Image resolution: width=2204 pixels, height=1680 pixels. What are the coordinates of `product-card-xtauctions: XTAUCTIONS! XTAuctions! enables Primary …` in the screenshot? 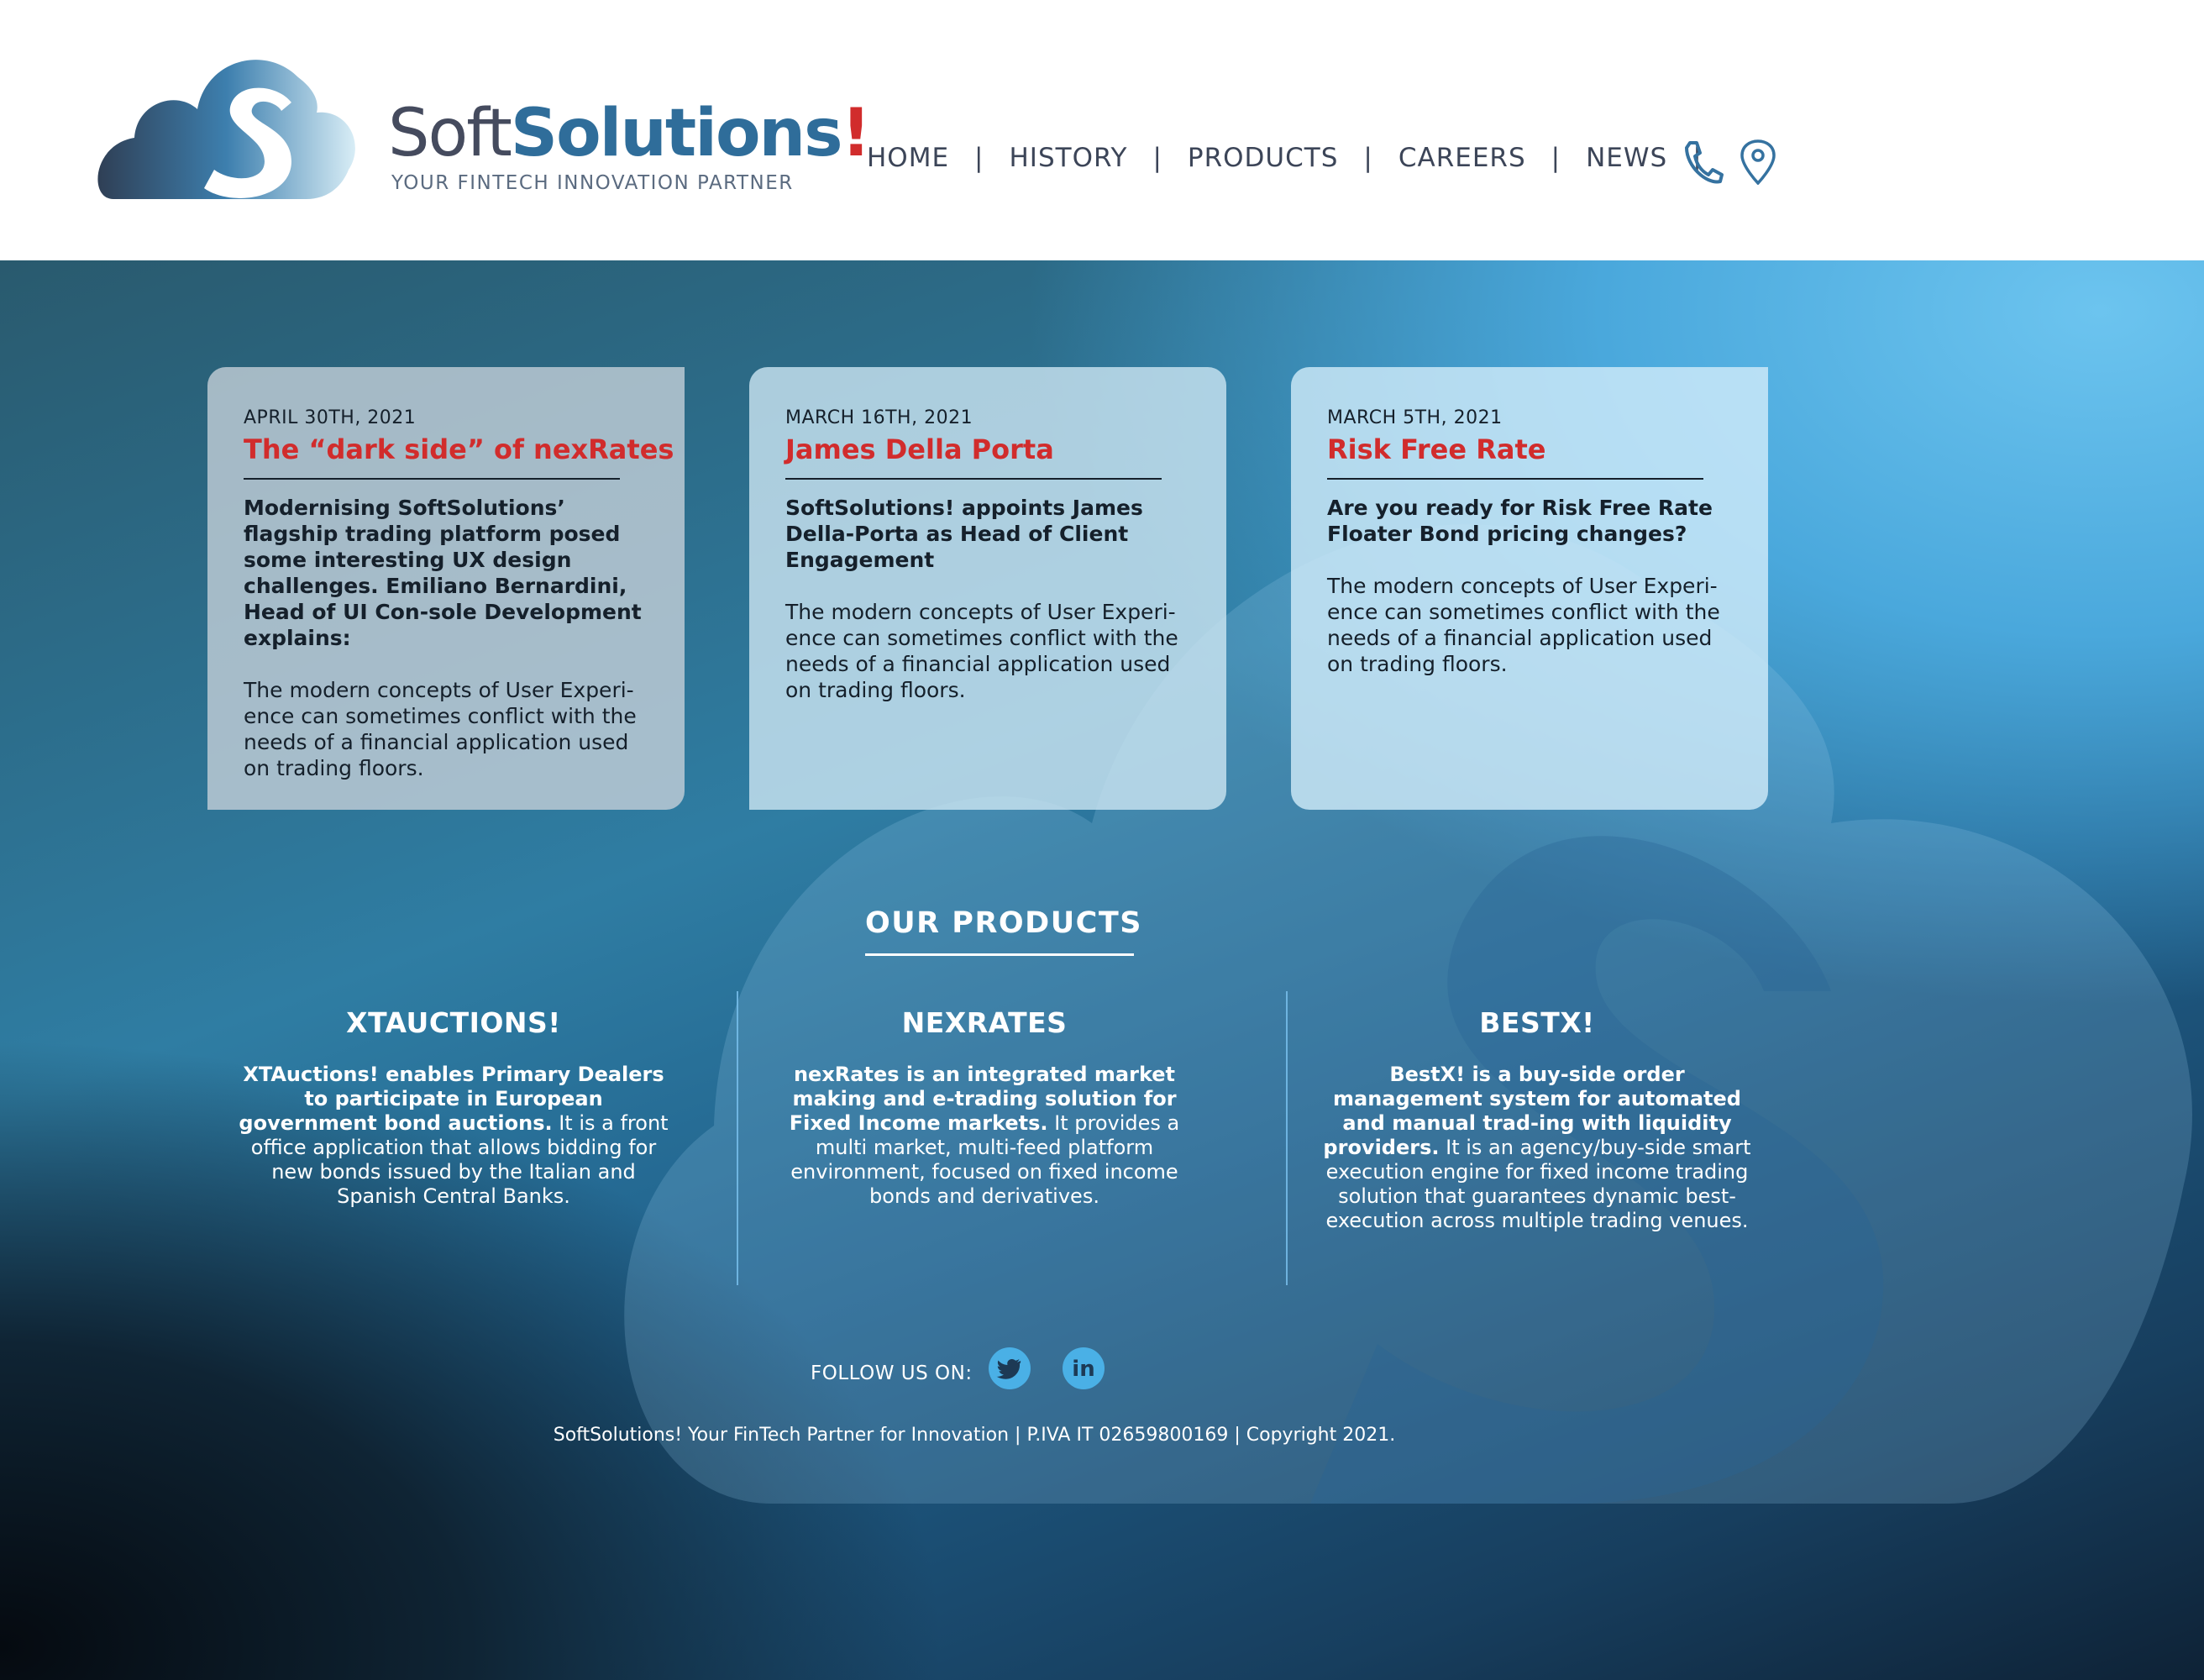 It's located at (453, 1107).